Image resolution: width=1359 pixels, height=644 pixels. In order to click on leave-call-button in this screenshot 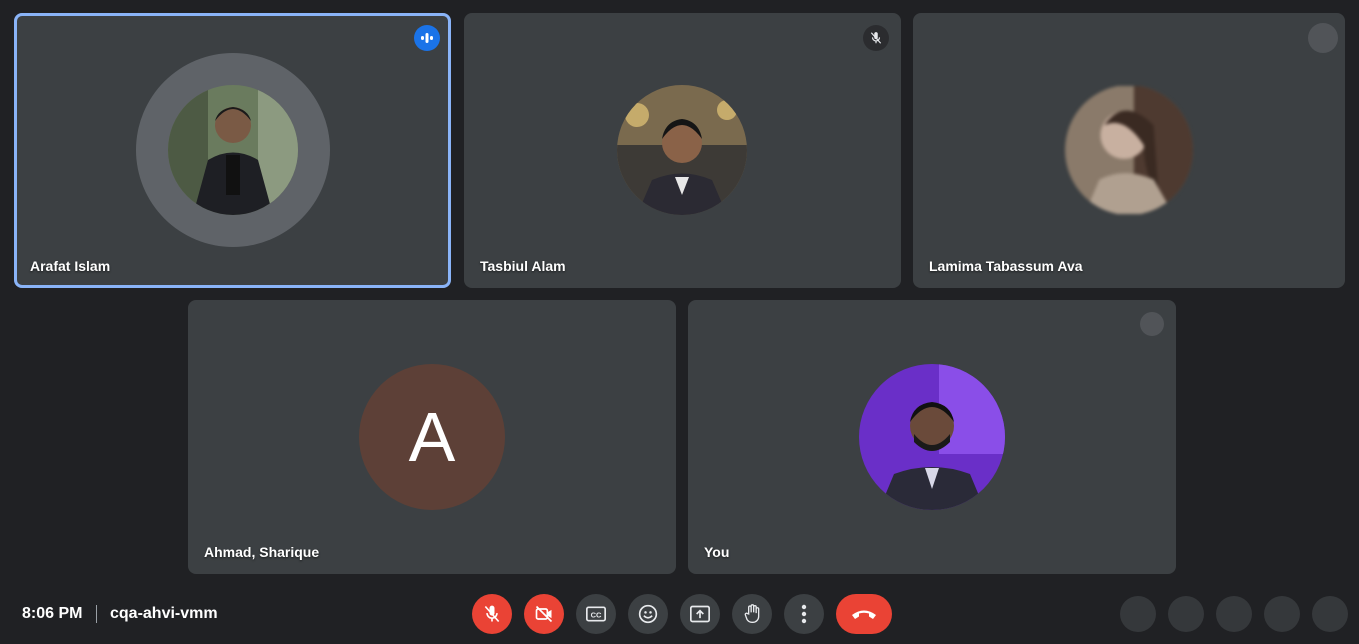, I will do `click(864, 614)`.